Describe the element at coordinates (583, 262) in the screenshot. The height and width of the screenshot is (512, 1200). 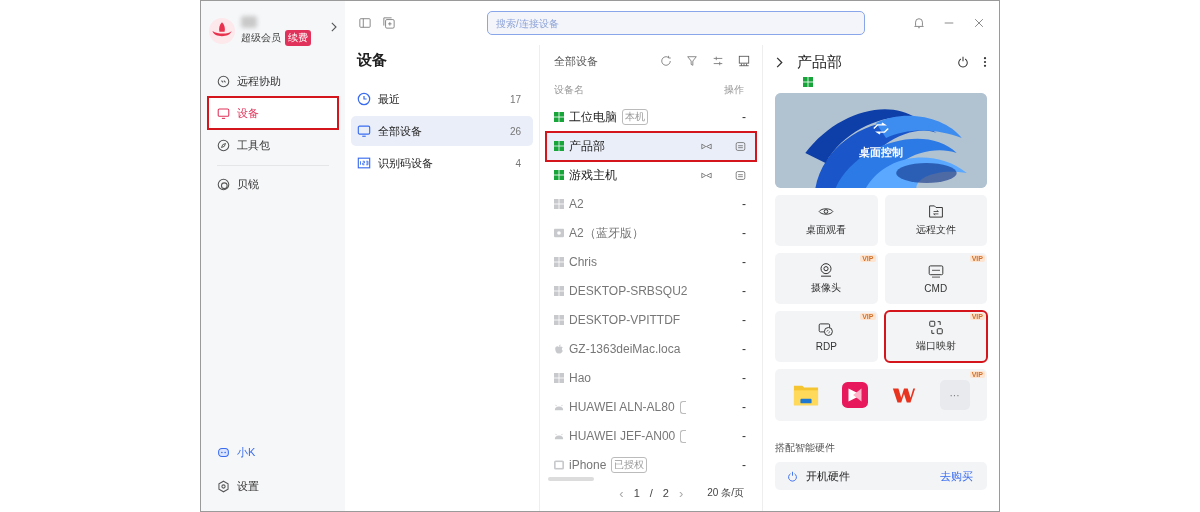
I see `device-name: Chris` at that location.